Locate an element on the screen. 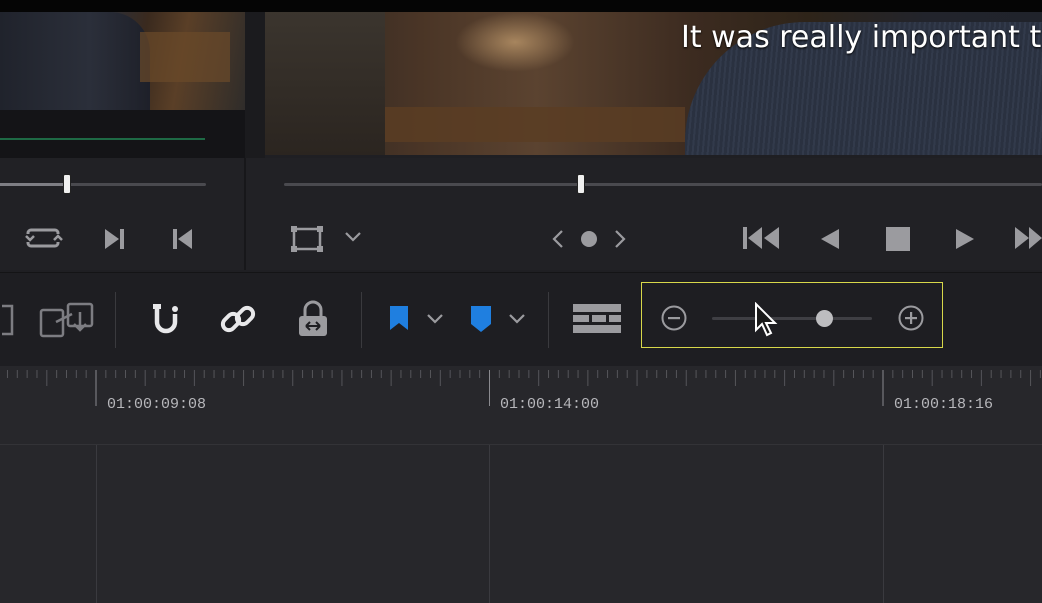 This screenshot has width=1042, height=603. jog-dot-icon is located at coordinates (589, 239).